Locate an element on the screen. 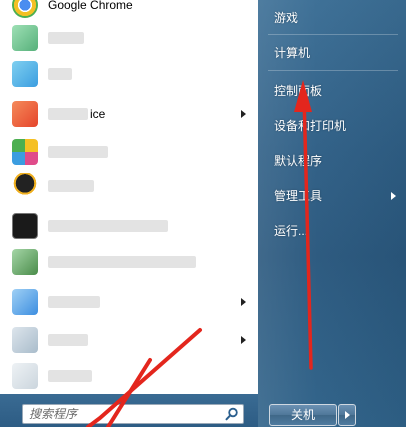 Image resolution: width=406 pixels, height=427 pixels. menu-item-control-panel: 控制面板 is located at coordinates (298, 91).